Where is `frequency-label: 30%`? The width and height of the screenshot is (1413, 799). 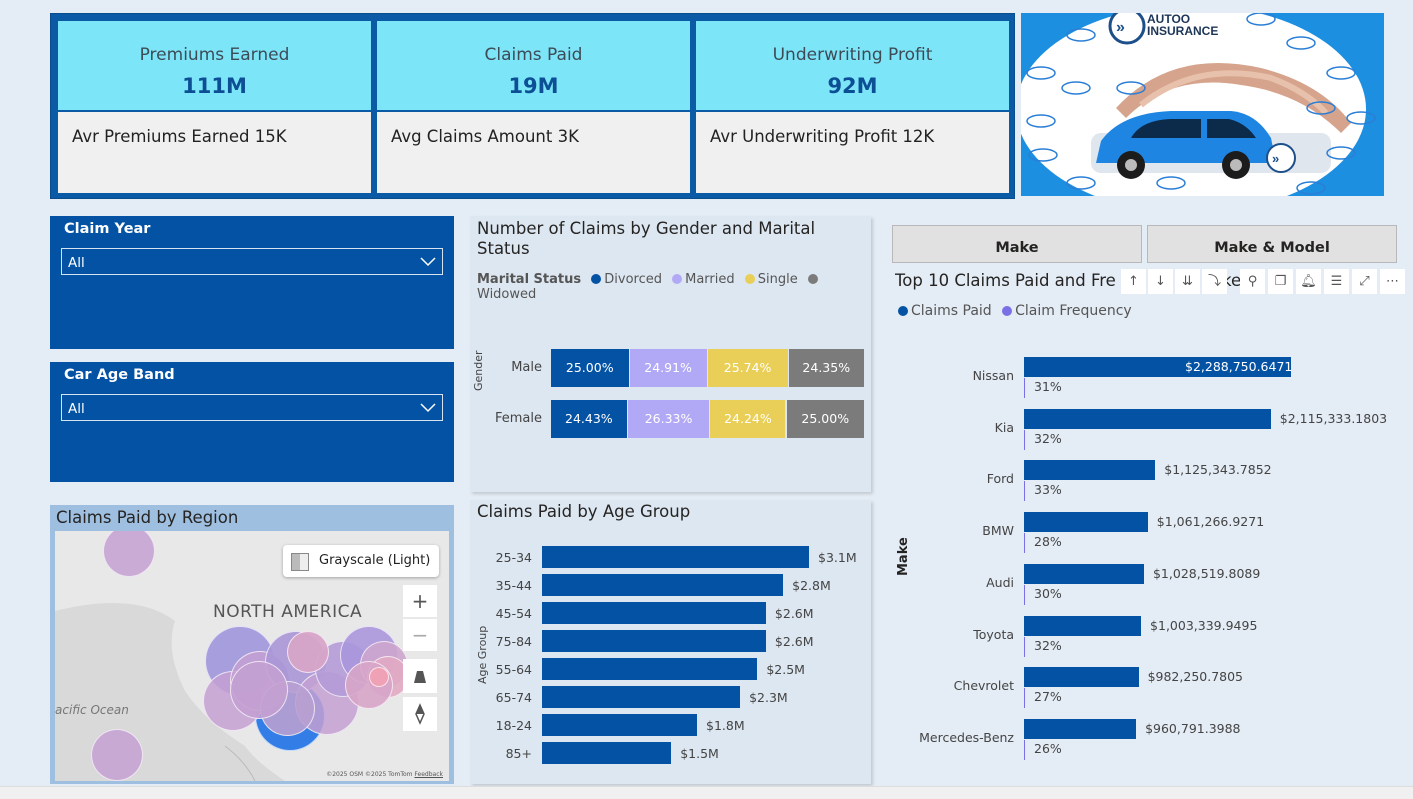 frequency-label: 30% is located at coordinates (1048, 593).